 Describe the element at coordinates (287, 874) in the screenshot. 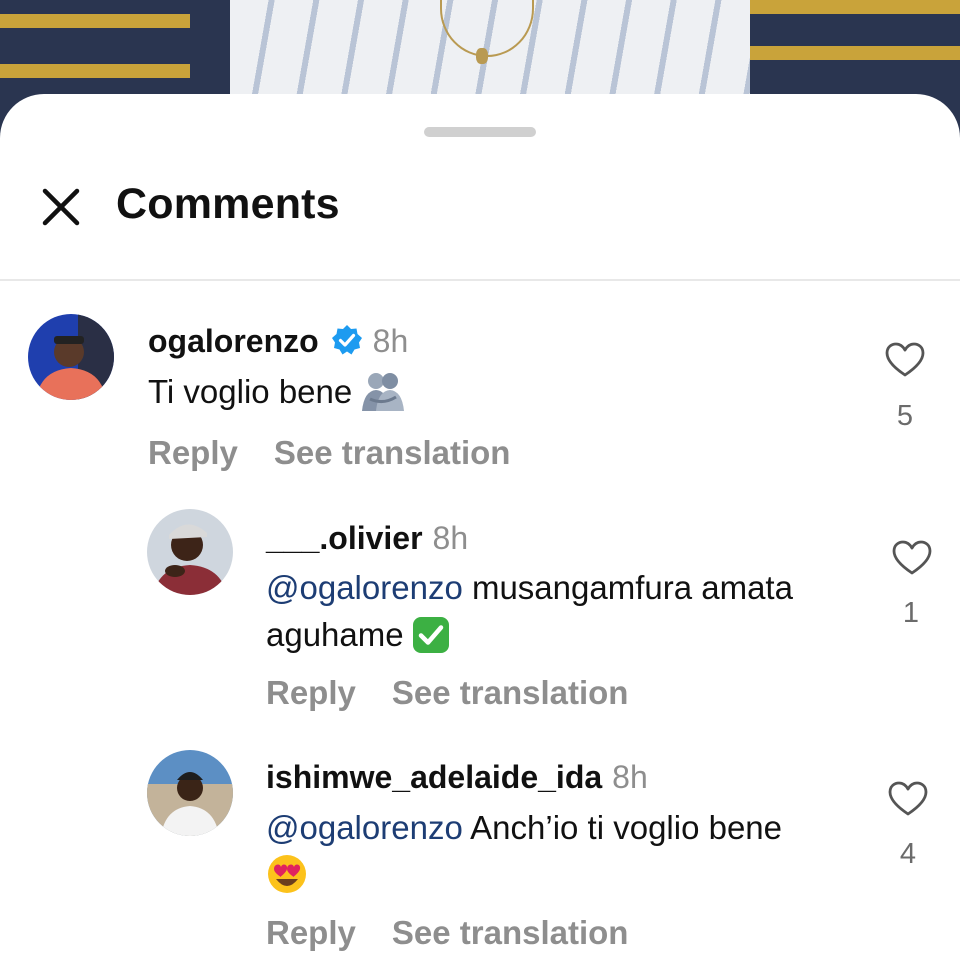

I see `heart-eyes-emoji` at that location.